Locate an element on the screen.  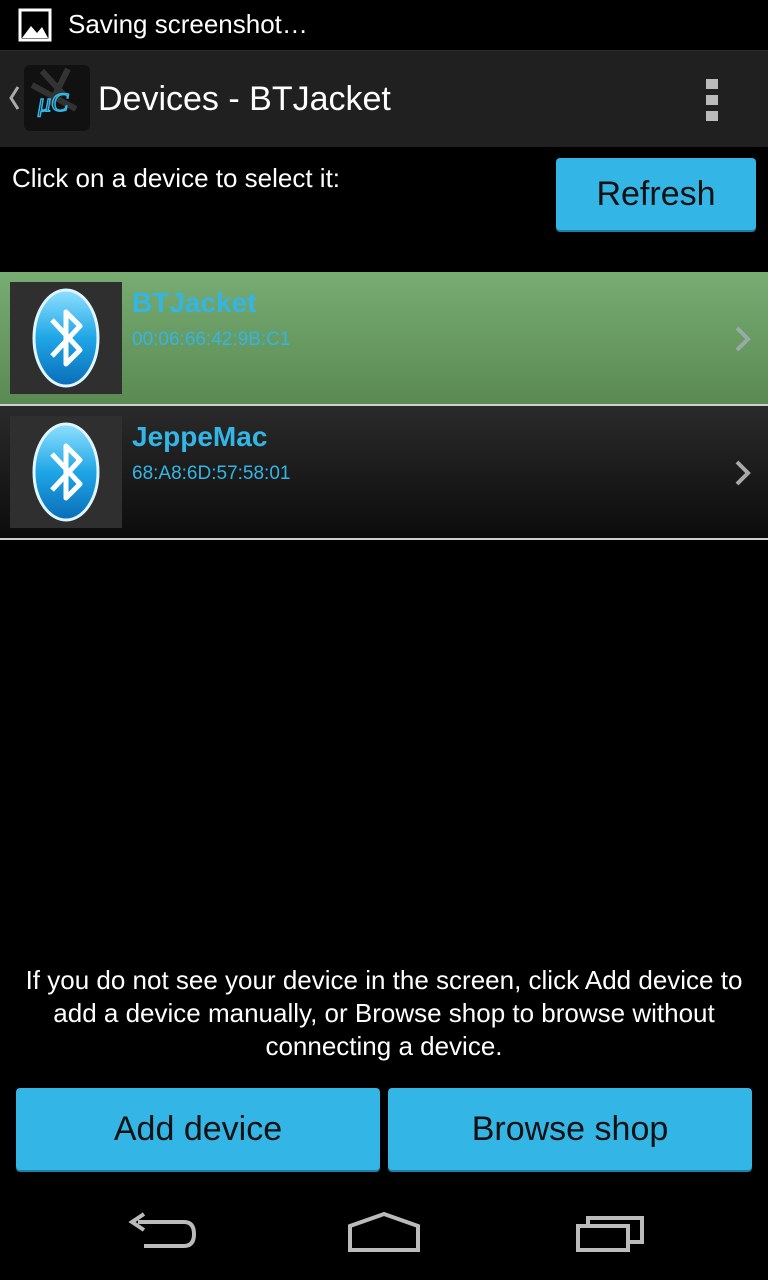
back-icon is located at coordinates (160, 1232).